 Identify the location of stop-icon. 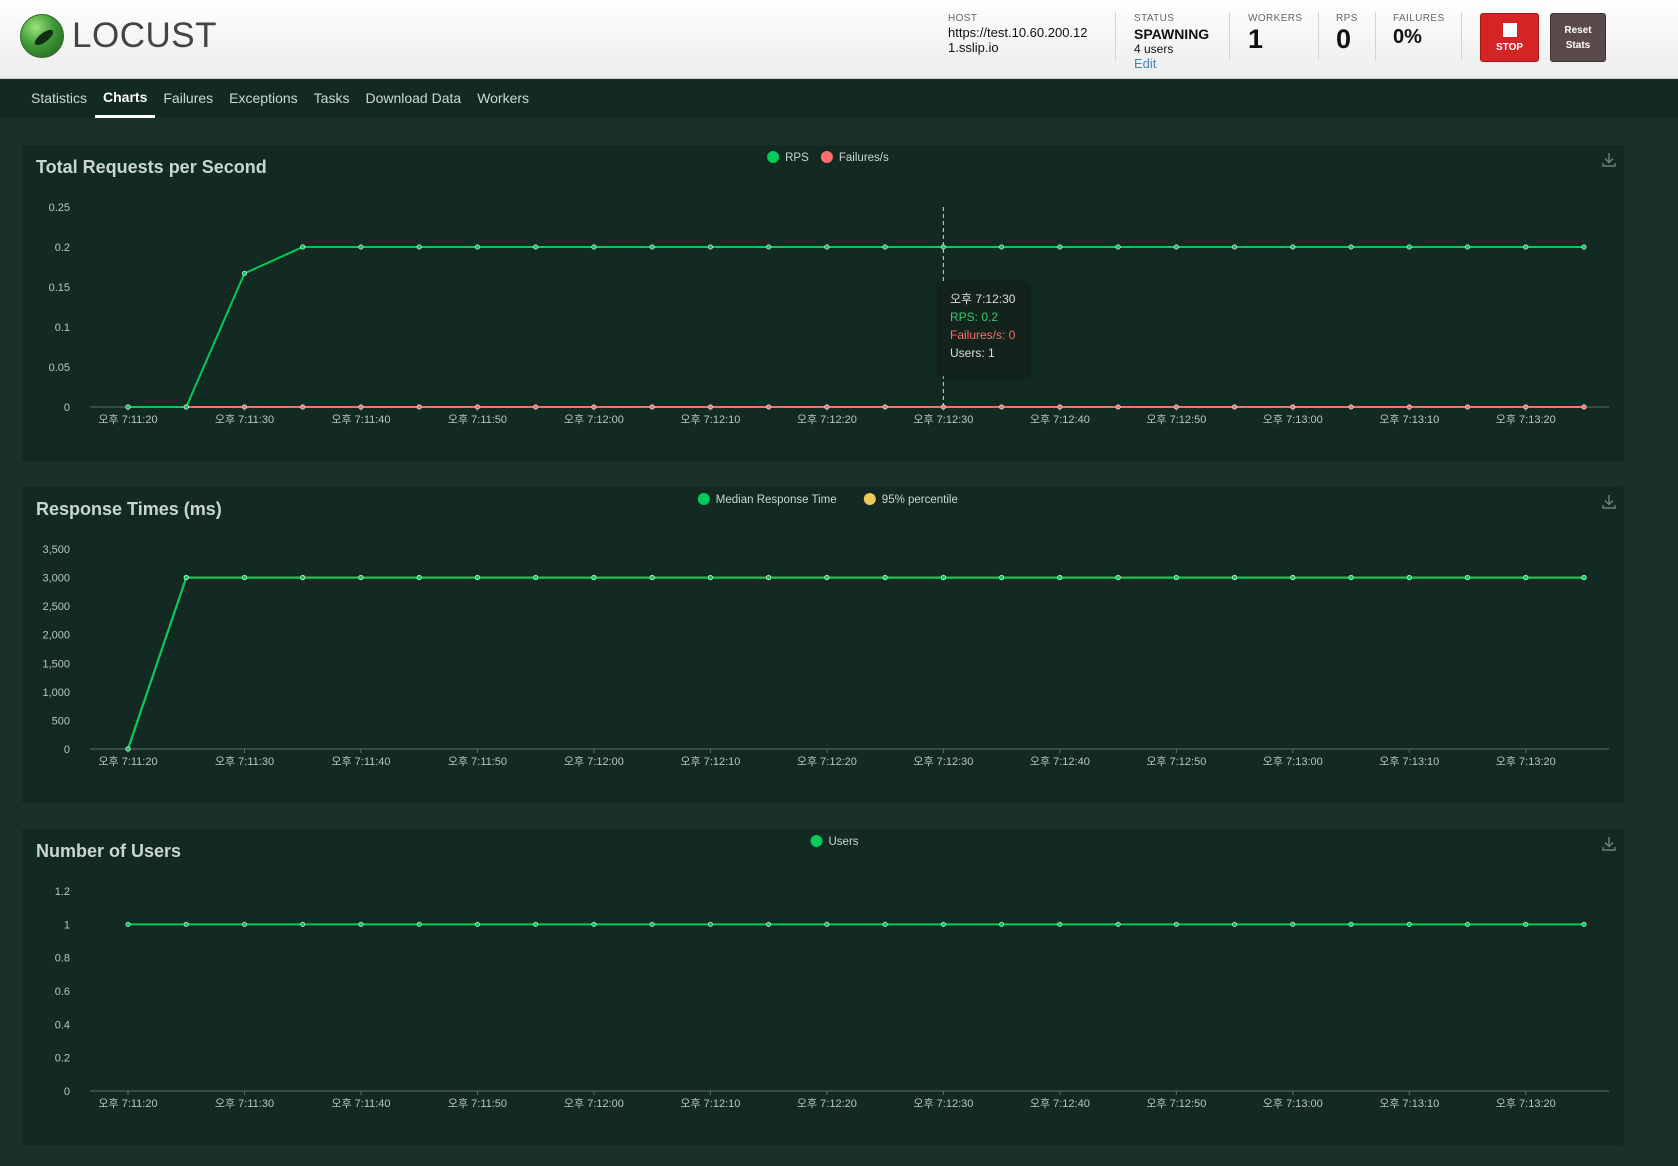
(1509, 29).